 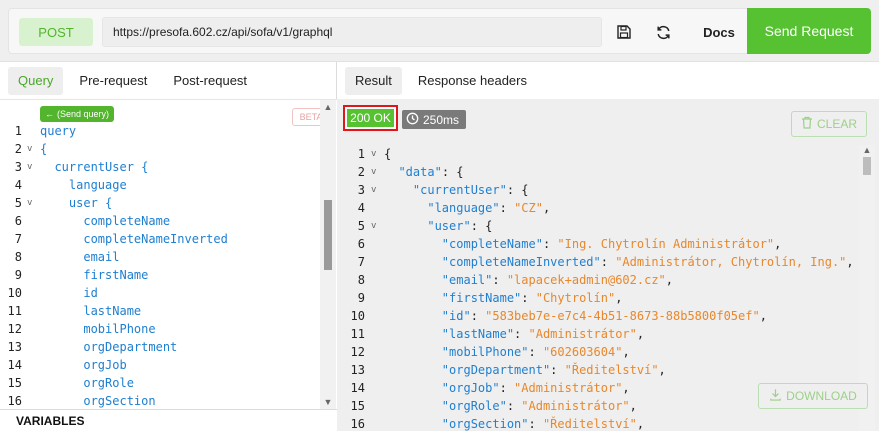 I want to click on line-number: 8, so click(x=18, y=257).